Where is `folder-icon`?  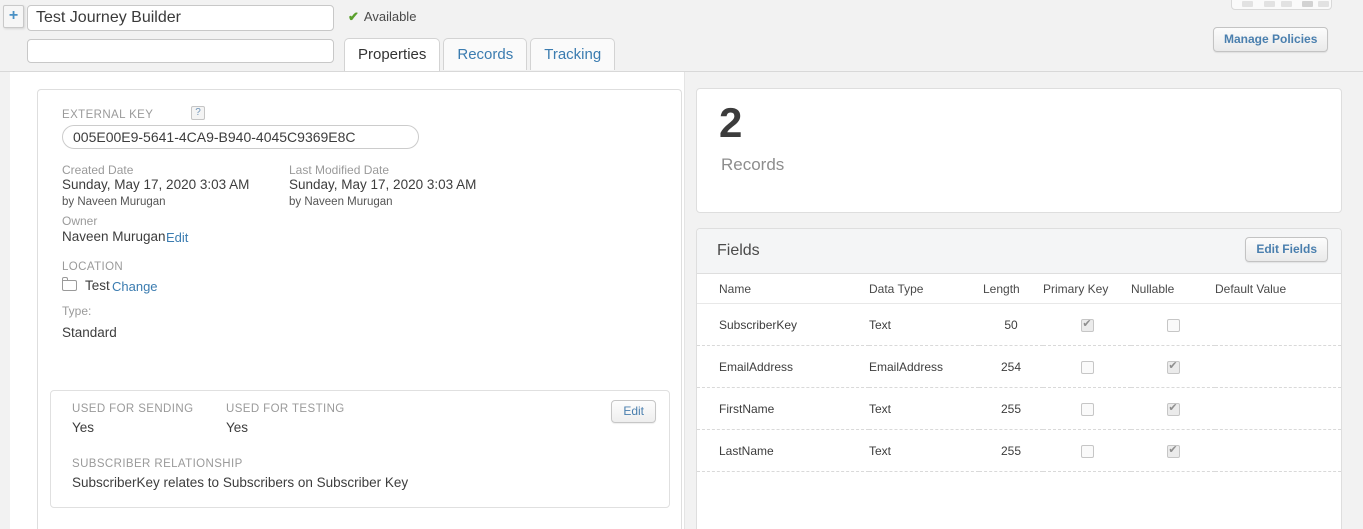 folder-icon is located at coordinates (69, 284).